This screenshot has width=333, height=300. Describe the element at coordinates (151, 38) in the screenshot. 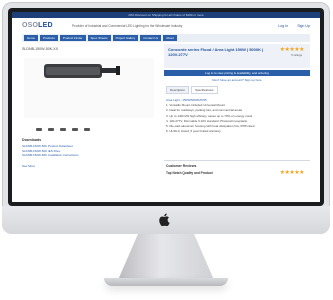

I see `nav-tab-contact-us: Contact Us` at that location.